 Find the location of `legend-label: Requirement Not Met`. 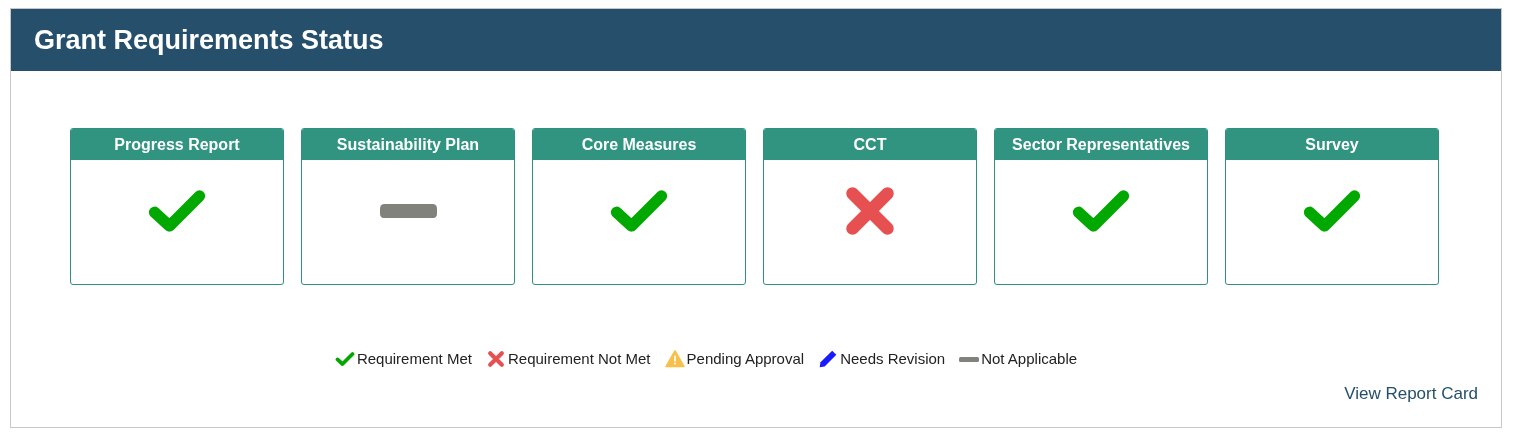

legend-label: Requirement Not Met is located at coordinates (579, 359).